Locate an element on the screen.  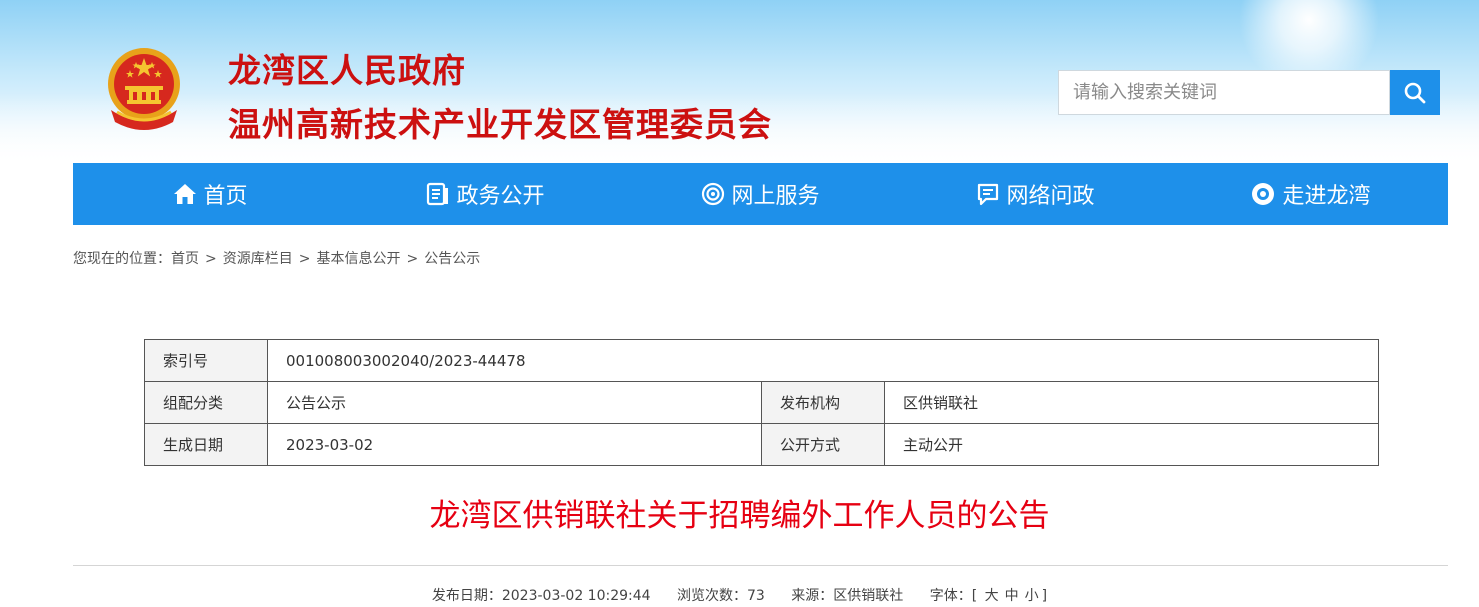
font-size-control: 字体：[ 大中小] is located at coordinates (988, 596).